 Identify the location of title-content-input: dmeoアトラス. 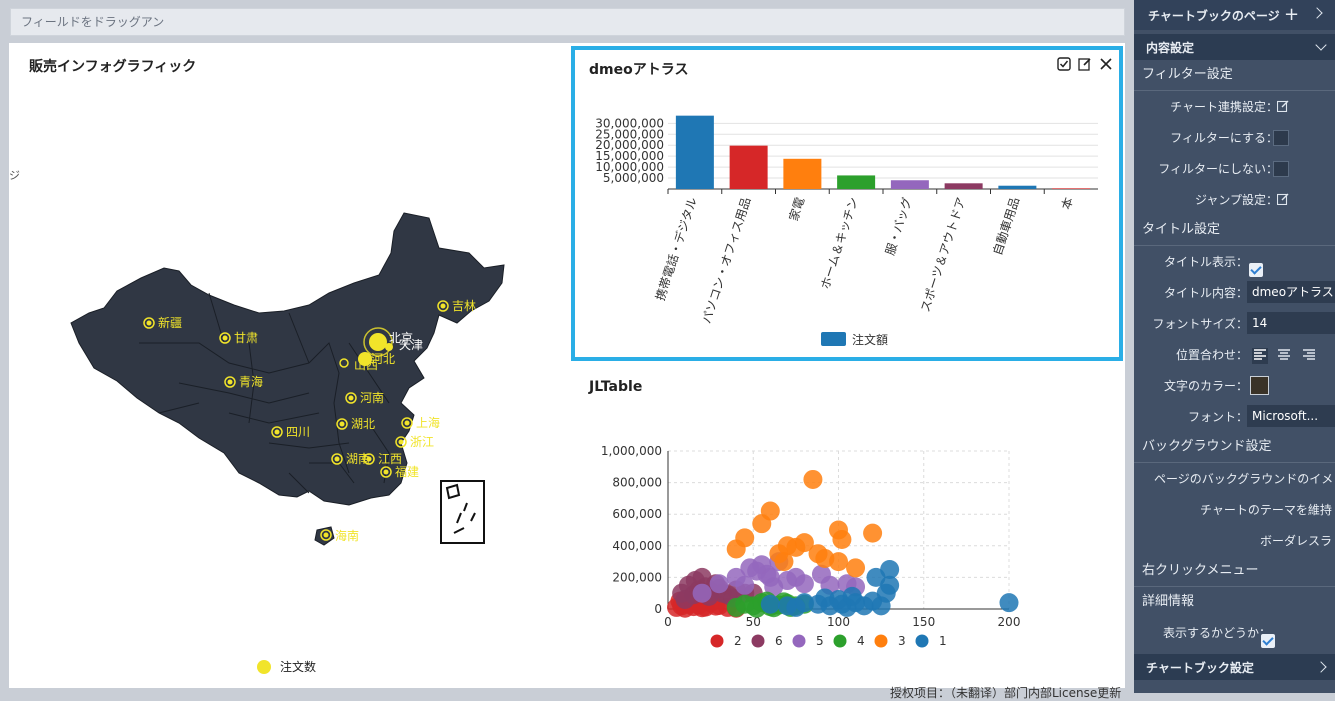
(1291, 292).